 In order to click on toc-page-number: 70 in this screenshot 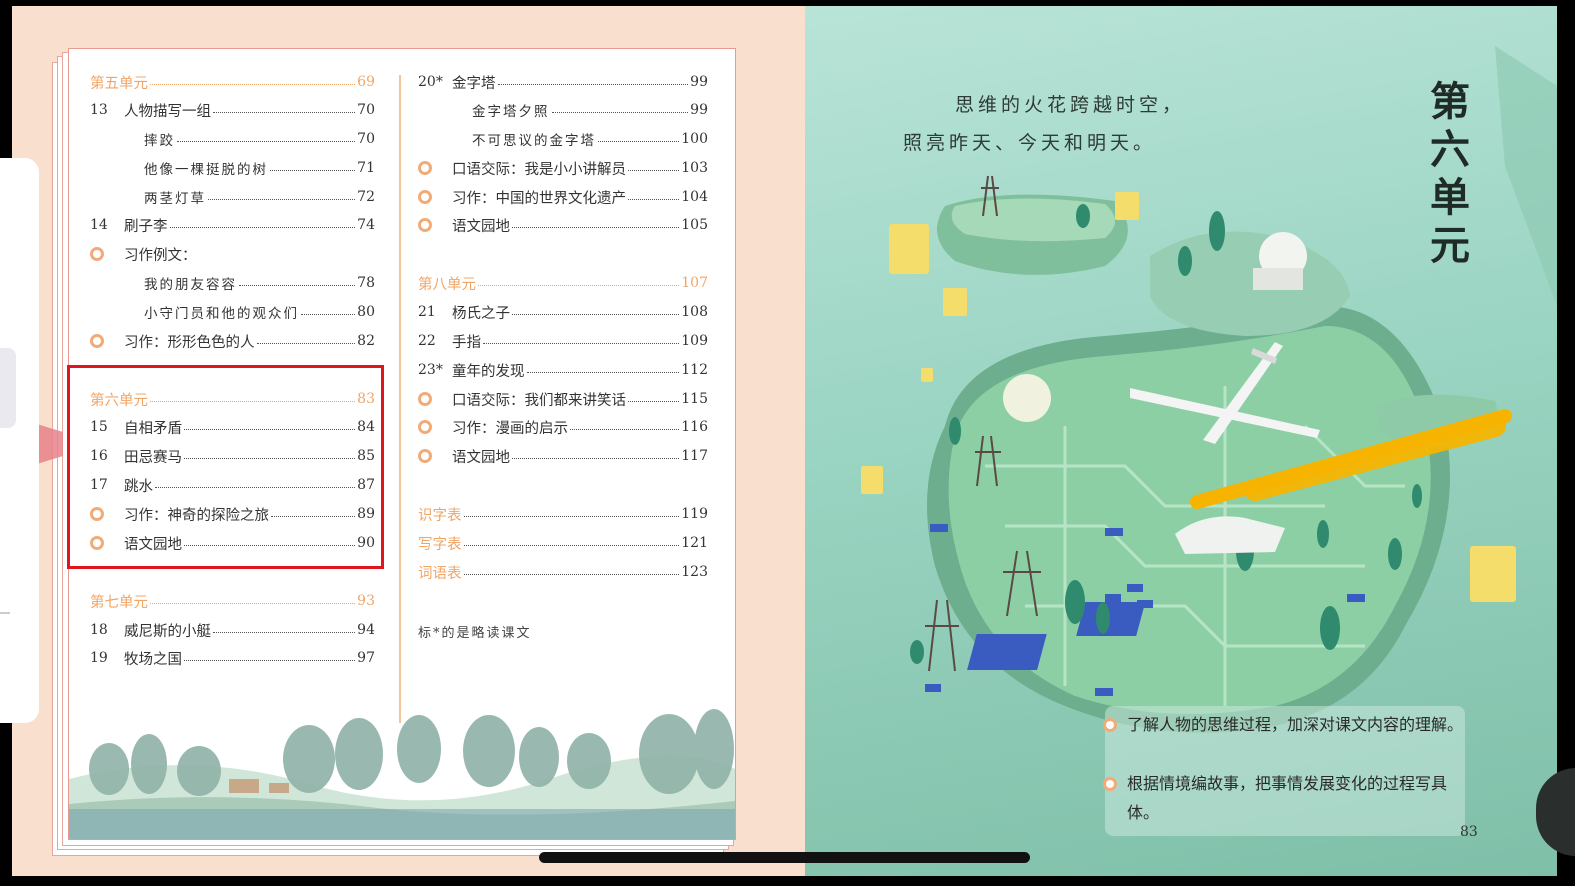, I will do `click(366, 110)`.